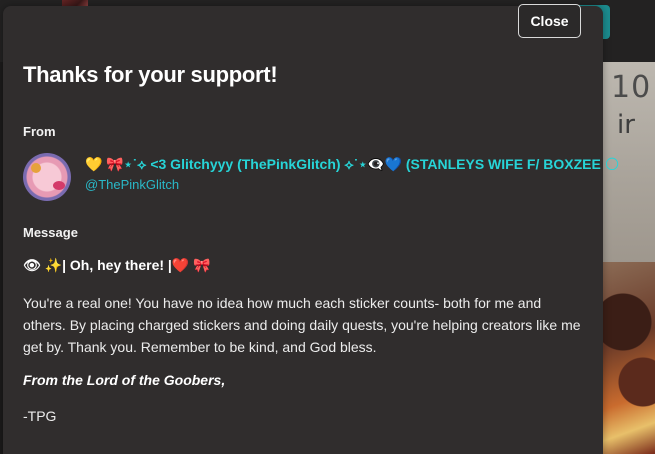 The height and width of the screenshot is (454, 655). I want to click on sender-handle: @ThePinkGlitch, so click(132, 184).